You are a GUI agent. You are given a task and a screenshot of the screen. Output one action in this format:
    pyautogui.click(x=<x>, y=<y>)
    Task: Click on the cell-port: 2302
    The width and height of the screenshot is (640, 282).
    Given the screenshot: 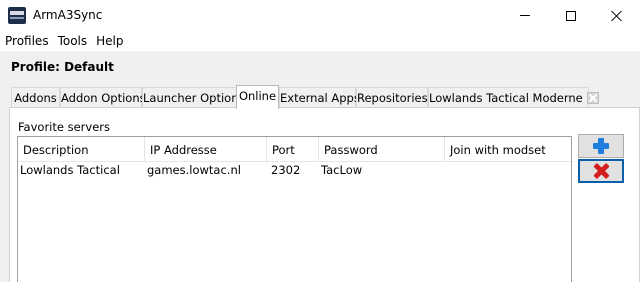 What is the action you would take?
    pyautogui.click(x=286, y=170)
    